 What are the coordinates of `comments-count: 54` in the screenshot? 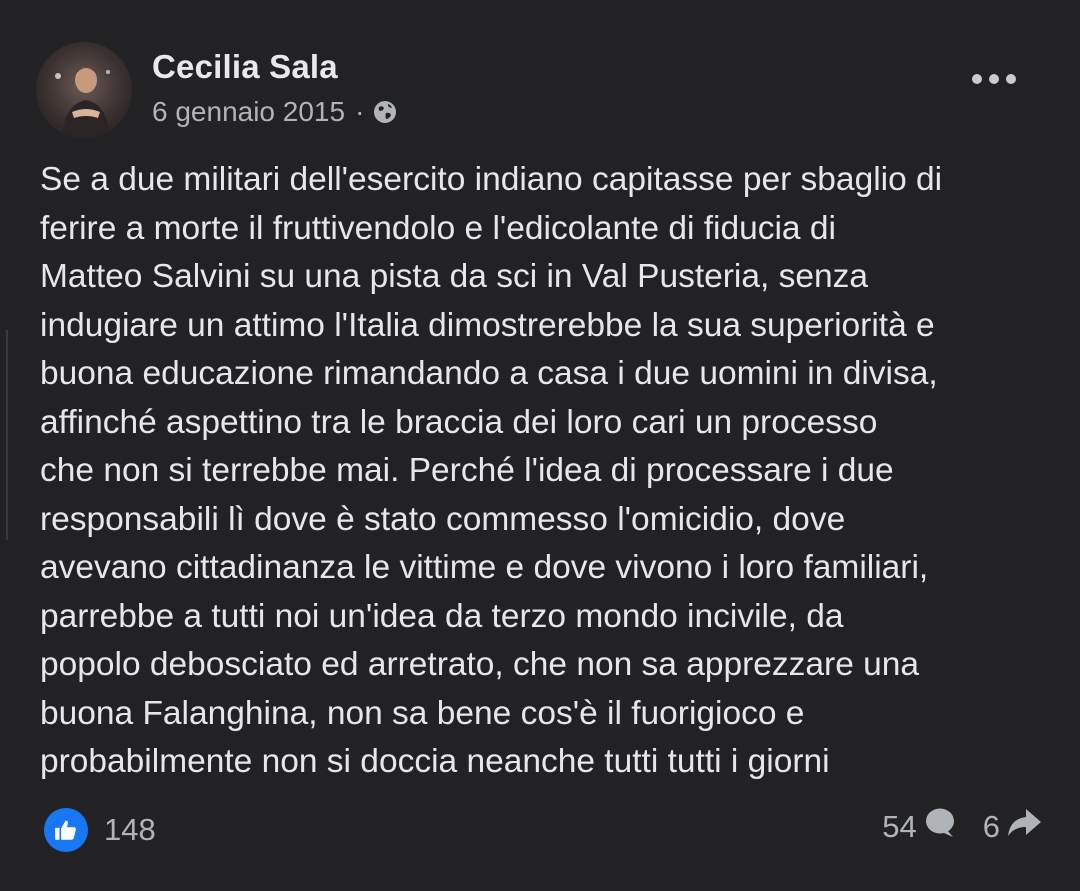 It's located at (899, 826).